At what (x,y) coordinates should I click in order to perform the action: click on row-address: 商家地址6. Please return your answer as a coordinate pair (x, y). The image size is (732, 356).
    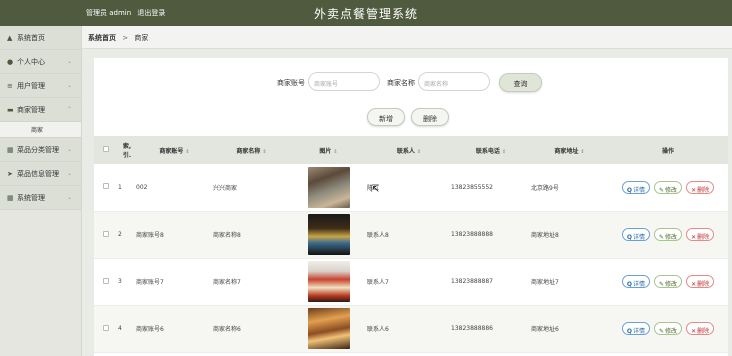
    Looking at the image, I should click on (569, 329).